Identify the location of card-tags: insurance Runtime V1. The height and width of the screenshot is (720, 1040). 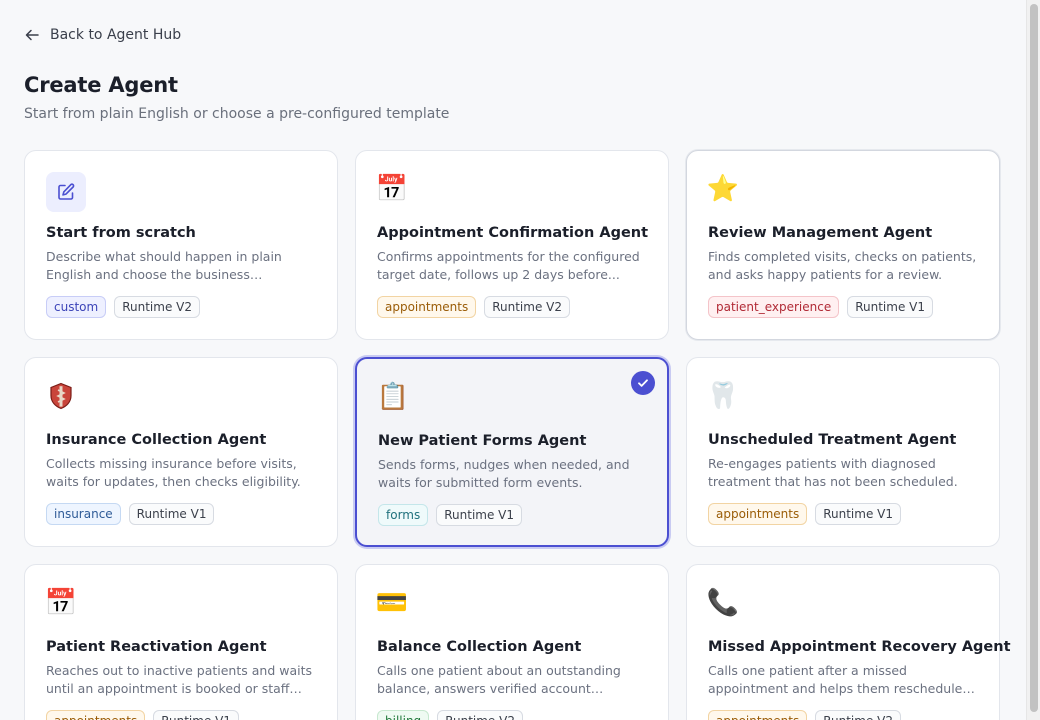
(130, 514).